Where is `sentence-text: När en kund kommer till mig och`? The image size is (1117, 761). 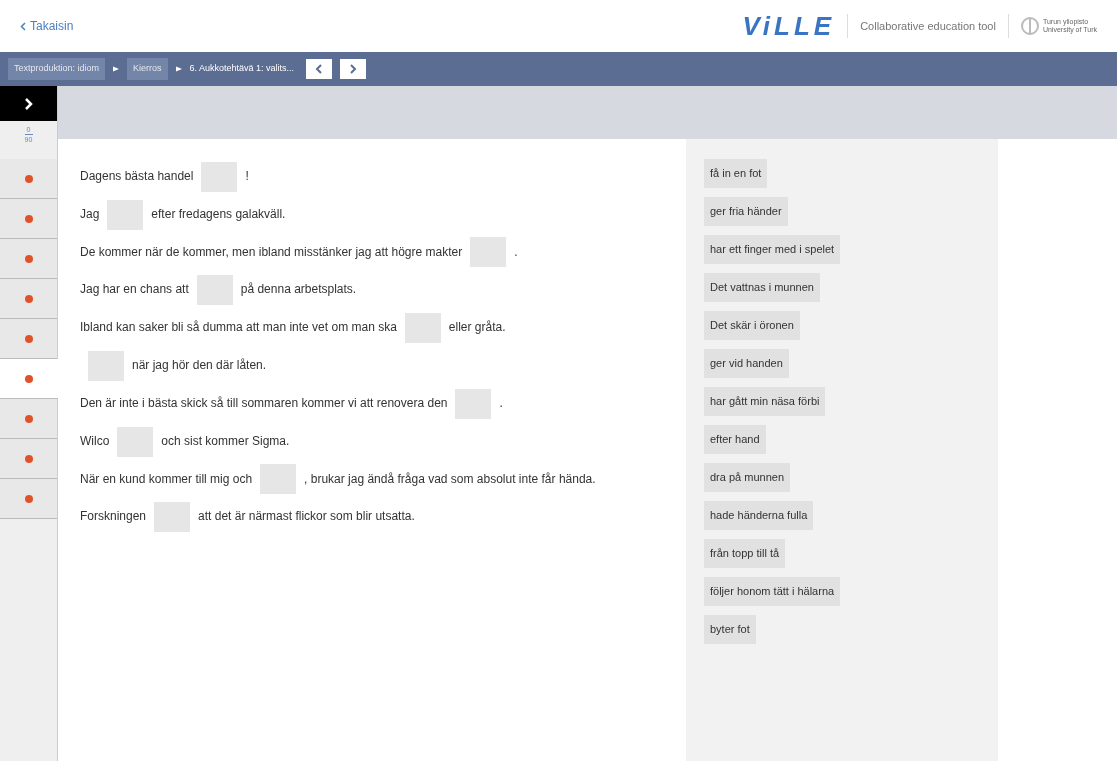
sentence-text: När en kund kommer till mig och is located at coordinates (166, 478).